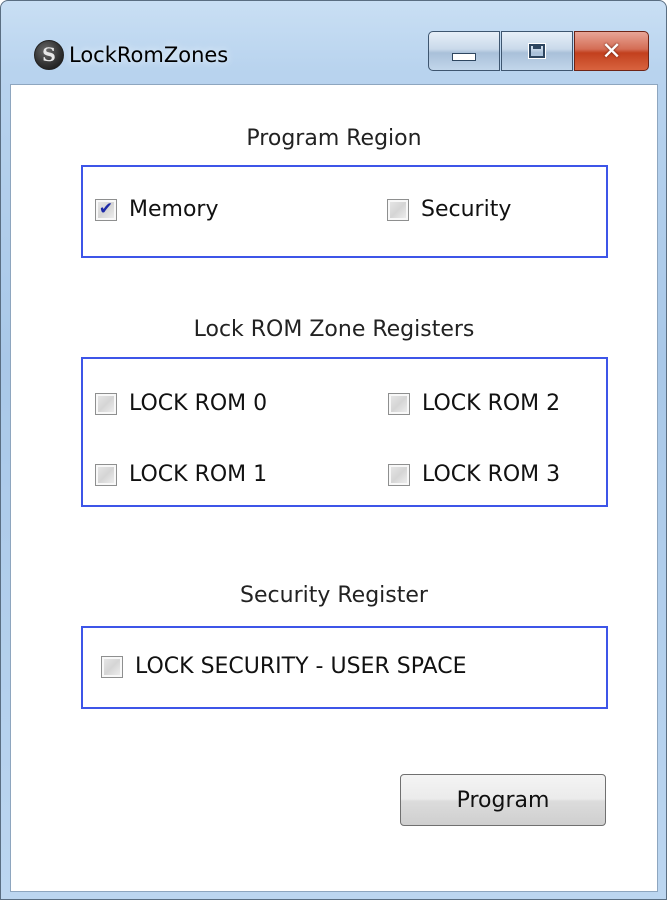 The image size is (667, 900). What do you see at coordinates (301, 666) in the screenshot?
I see `checkbox-label: LOCK SECURITY - USER SPACE` at bounding box center [301, 666].